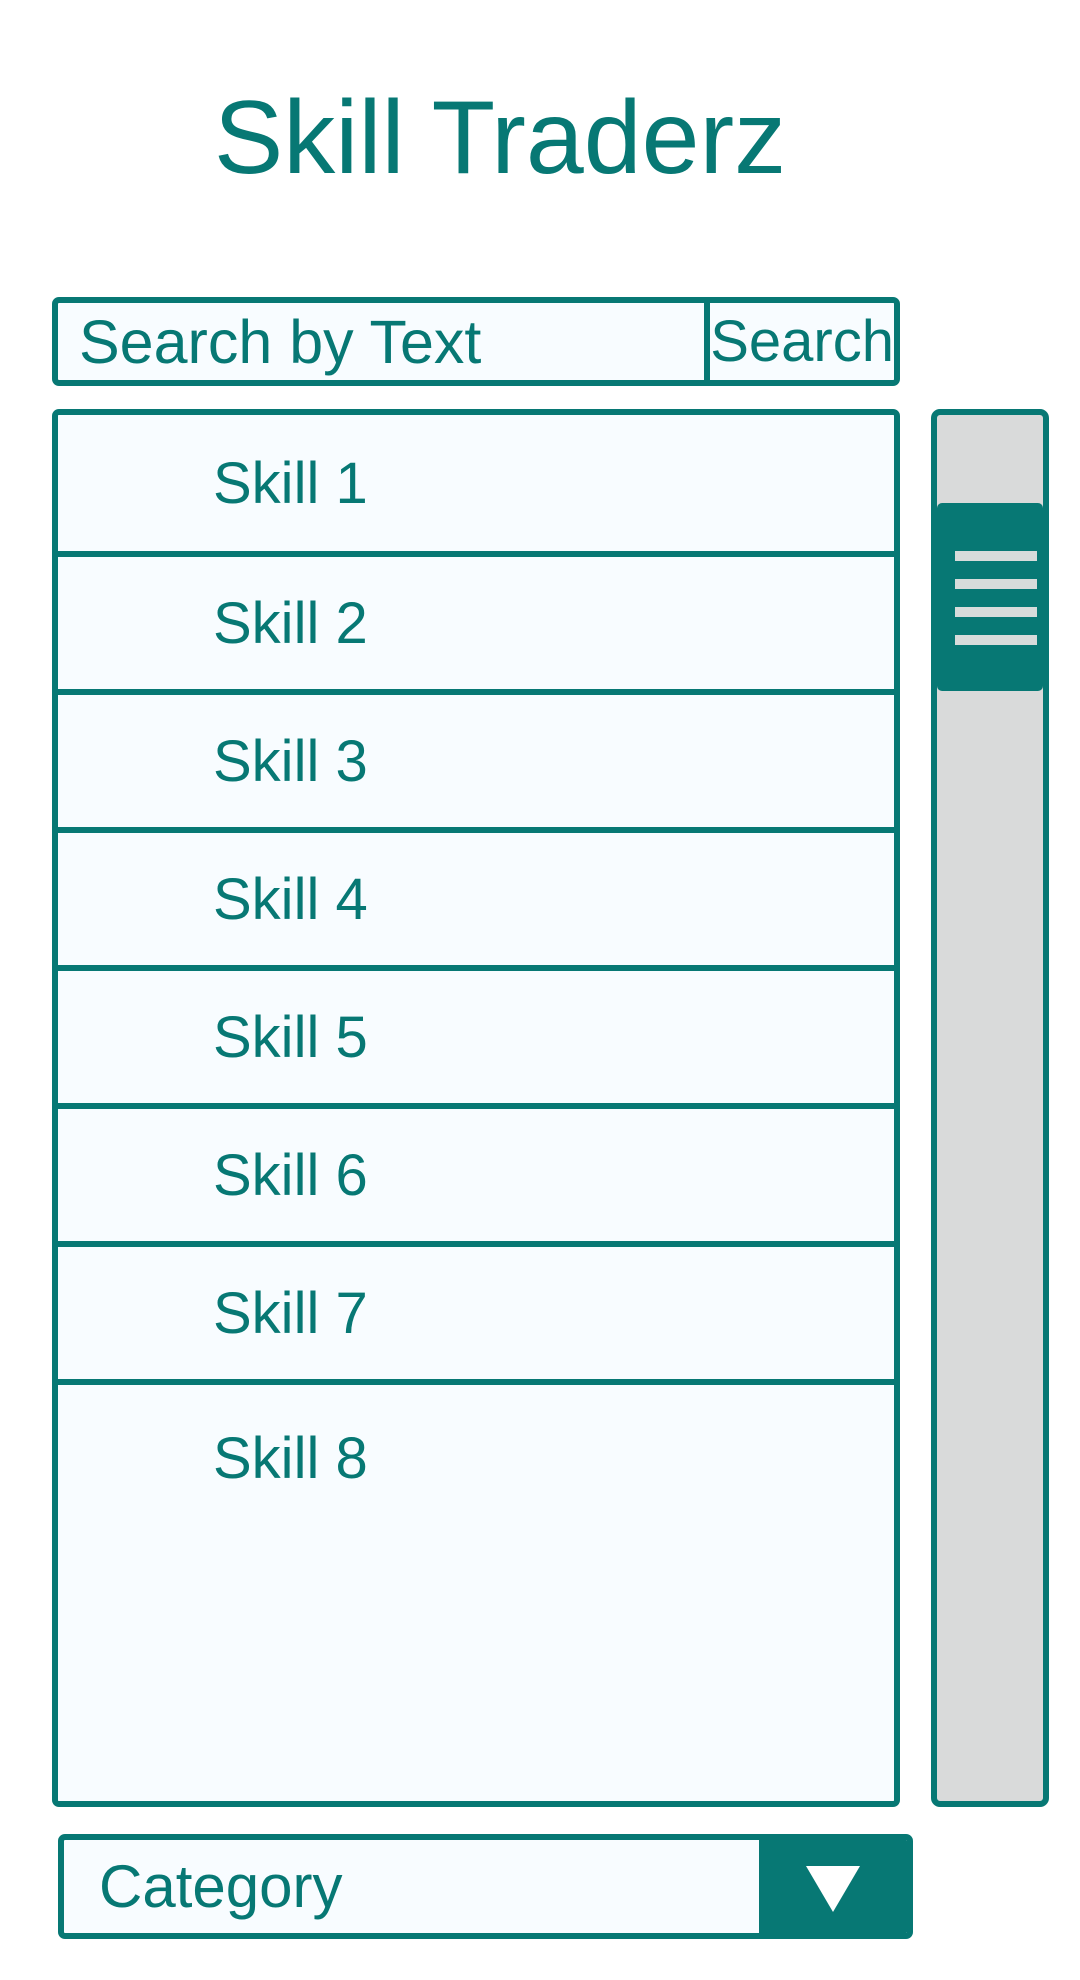 The width and height of the screenshot is (1080, 1980). I want to click on triangle-down-icon, so click(833, 1888).